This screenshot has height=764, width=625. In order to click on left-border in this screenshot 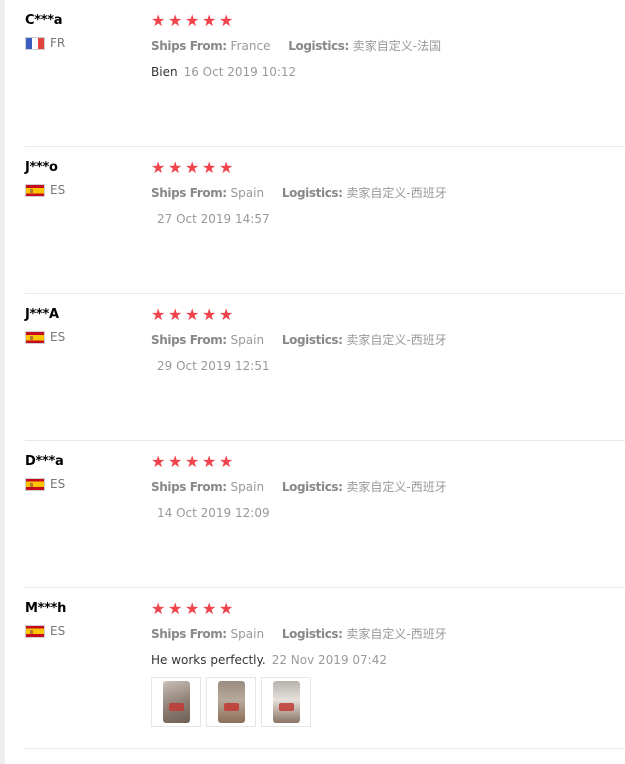, I will do `click(2, 382)`.